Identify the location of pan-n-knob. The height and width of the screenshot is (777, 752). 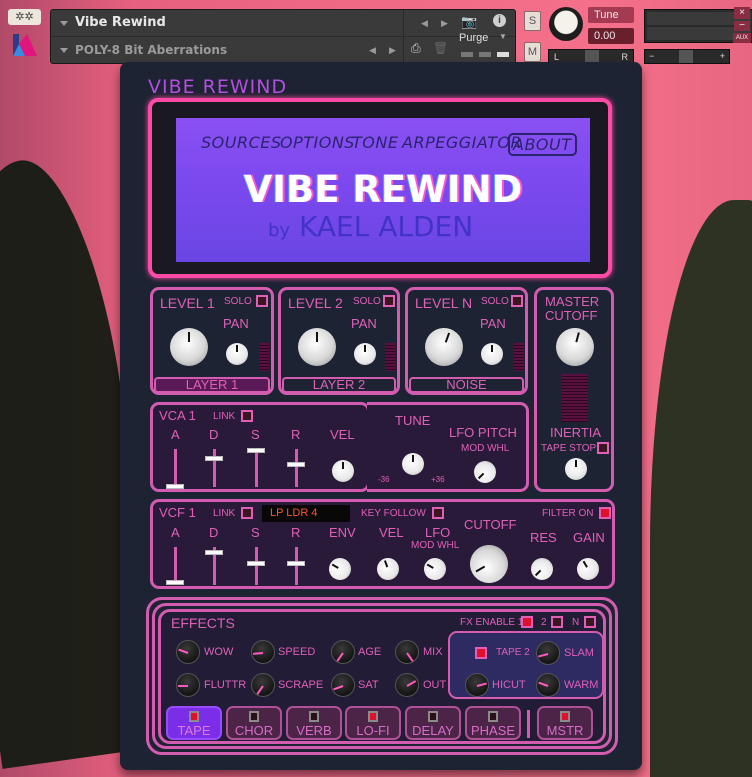
(492, 354).